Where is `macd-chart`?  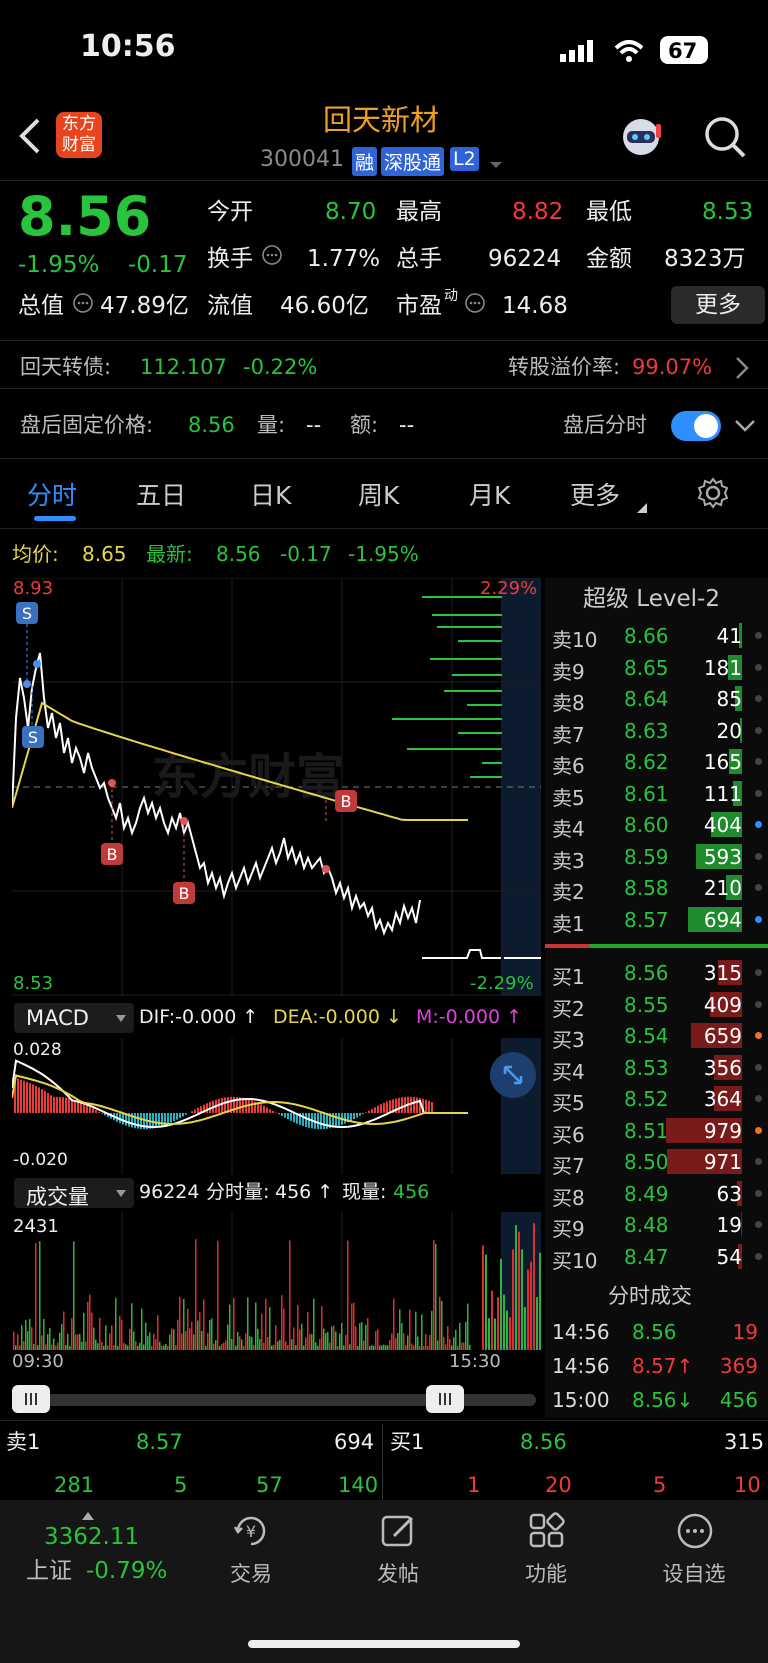
macd-chart is located at coordinates (276, 1106).